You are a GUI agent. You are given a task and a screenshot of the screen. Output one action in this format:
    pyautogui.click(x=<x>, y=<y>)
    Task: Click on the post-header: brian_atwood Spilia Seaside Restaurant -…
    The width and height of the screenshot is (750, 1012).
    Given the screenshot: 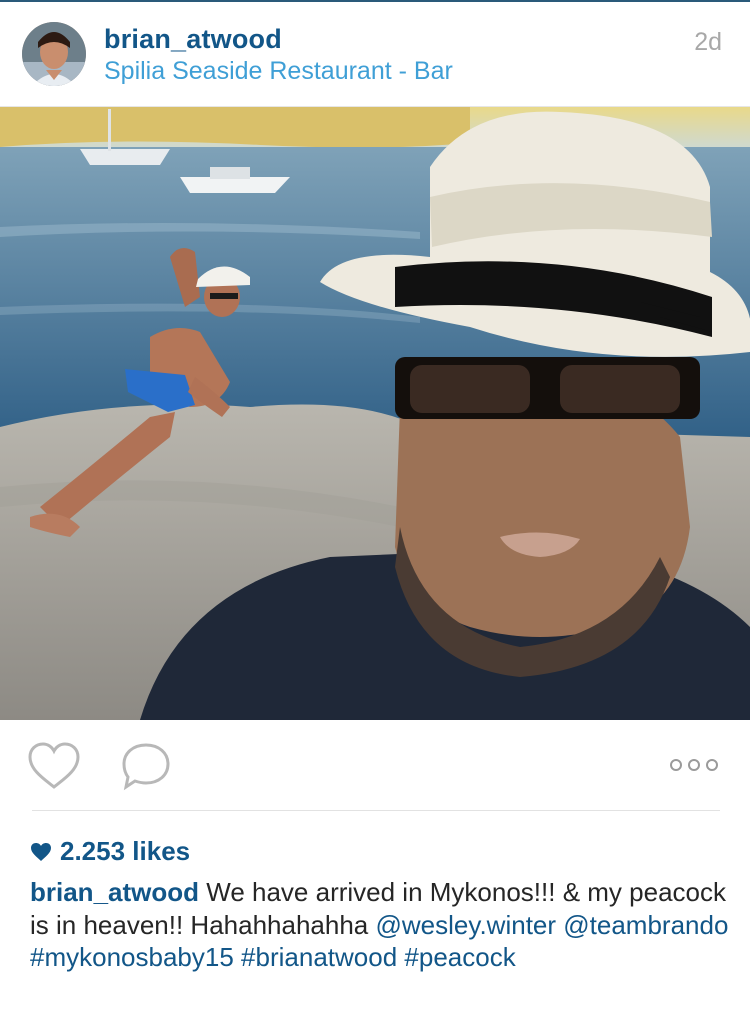 What is the action you would take?
    pyautogui.click(x=375, y=54)
    